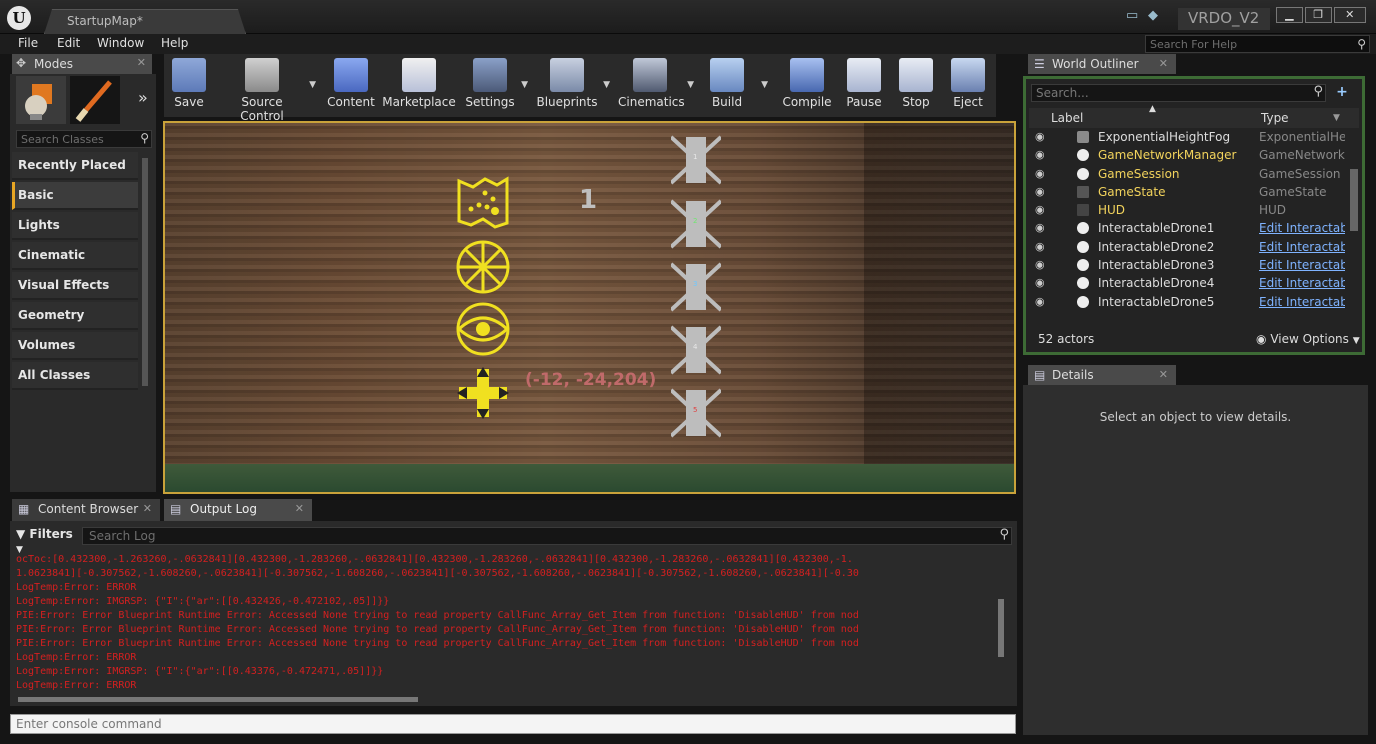  What do you see at coordinates (807, 86) in the screenshot?
I see `compile-button: Compile` at bounding box center [807, 86].